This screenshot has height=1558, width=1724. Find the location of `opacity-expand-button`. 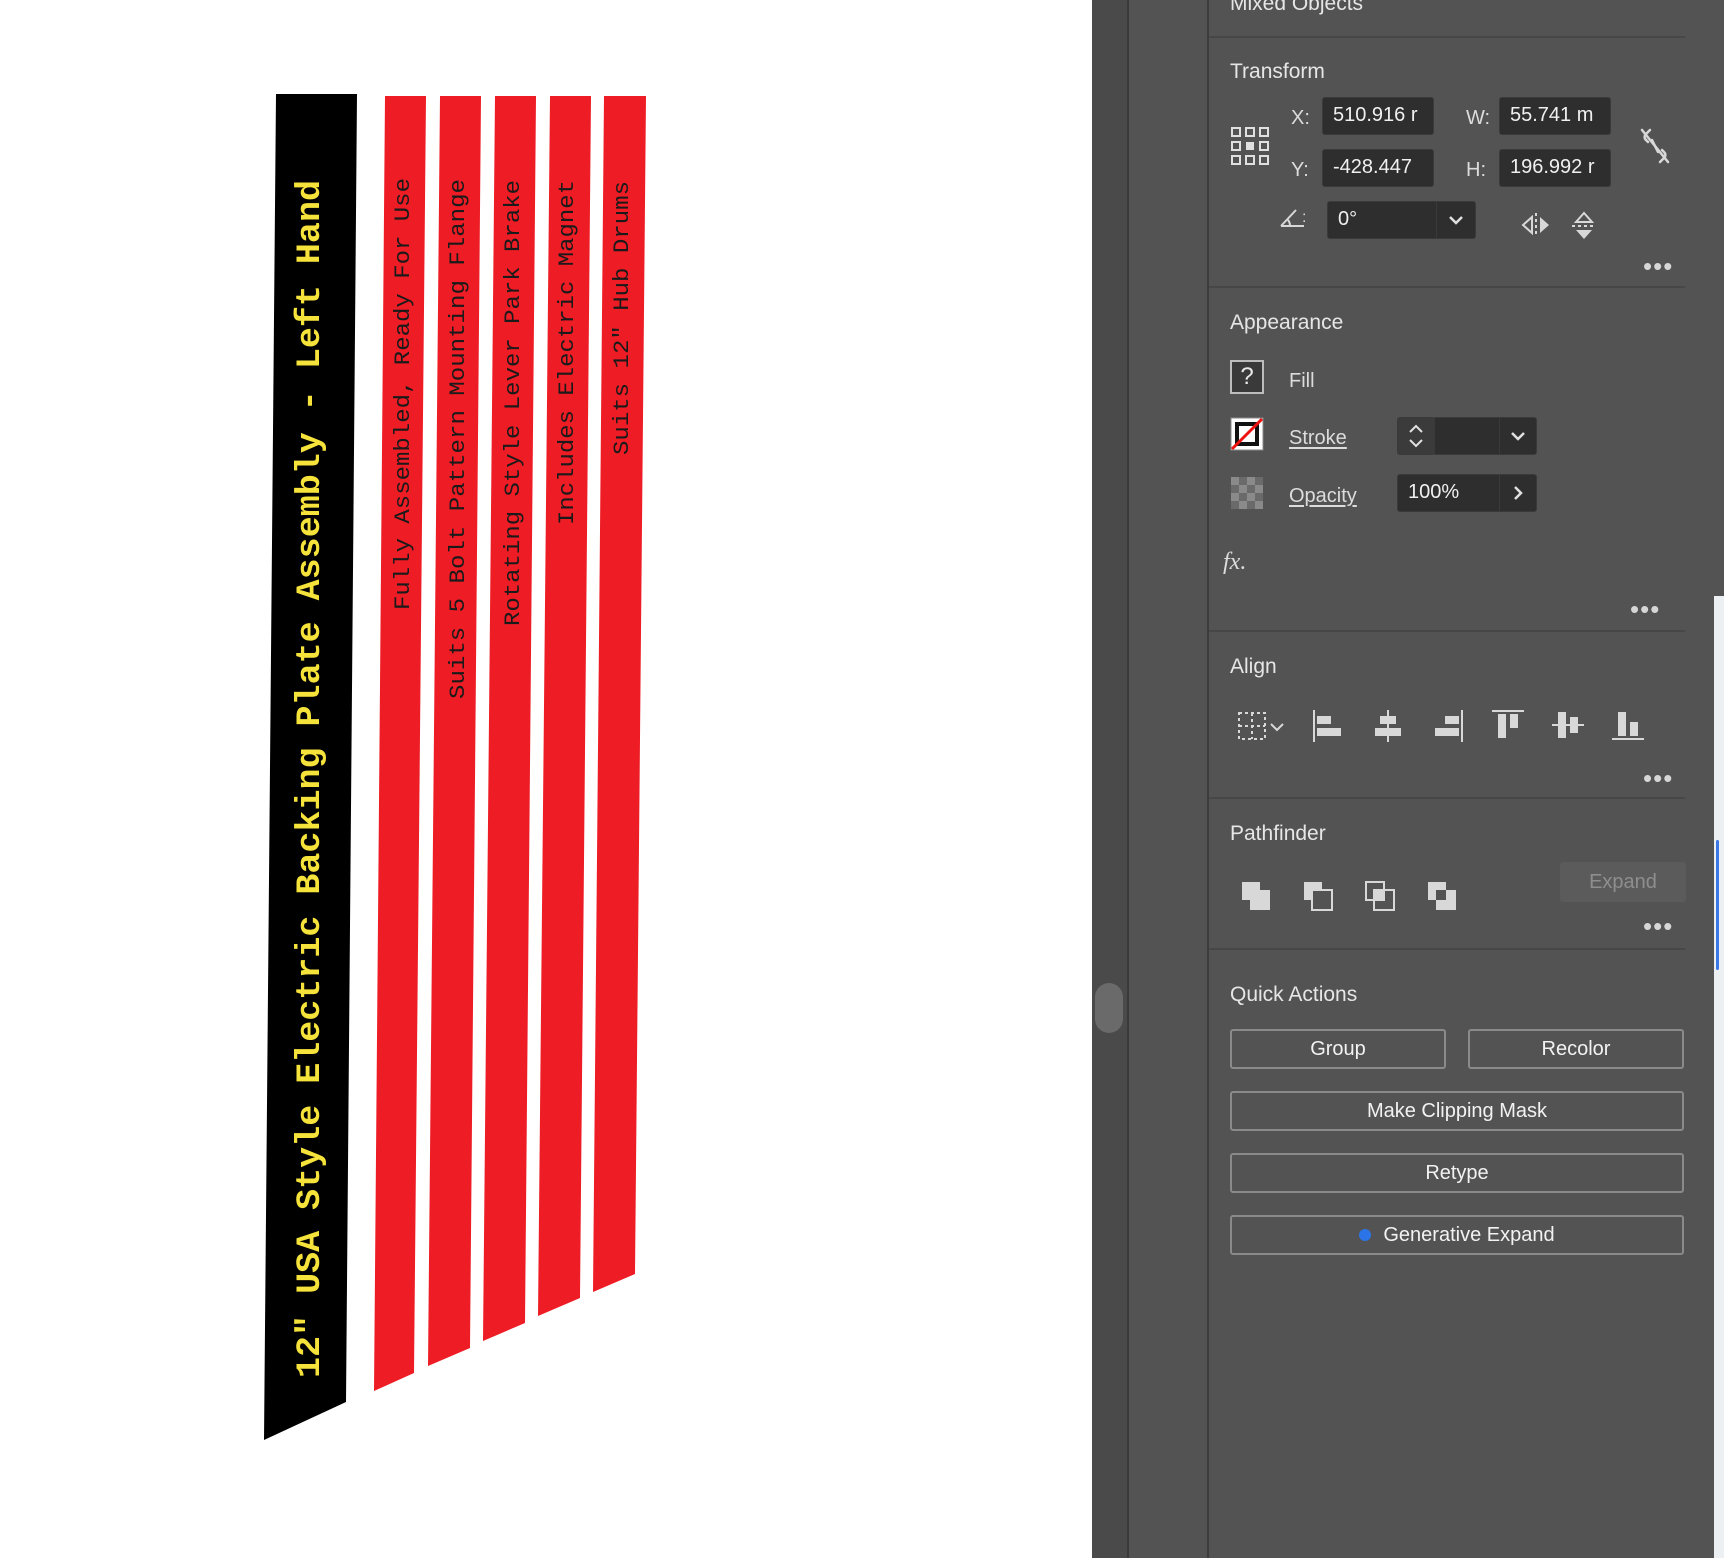

opacity-expand-button is located at coordinates (1518, 493).